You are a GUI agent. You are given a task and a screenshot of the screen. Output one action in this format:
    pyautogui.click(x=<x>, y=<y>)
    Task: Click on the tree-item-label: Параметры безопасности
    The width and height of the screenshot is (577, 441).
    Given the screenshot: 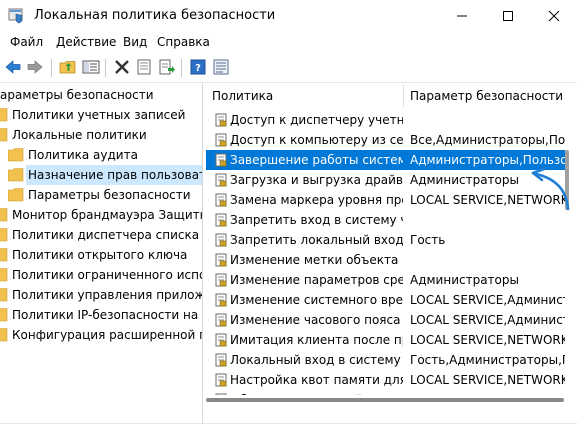 What is the action you would take?
    pyautogui.click(x=109, y=195)
    